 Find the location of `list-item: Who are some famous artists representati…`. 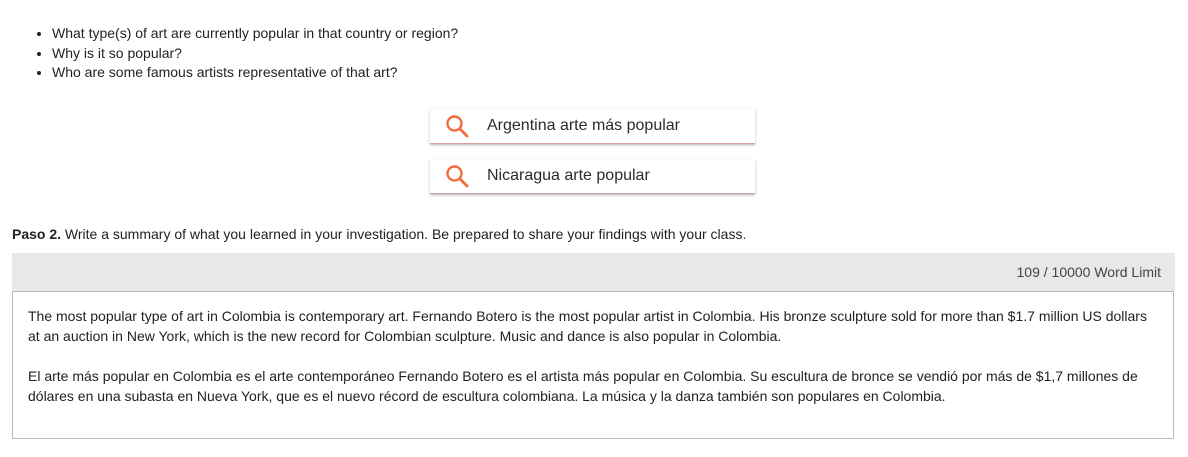

list-item: Who are some famous artists representati… is located at coordinates (255, 73).